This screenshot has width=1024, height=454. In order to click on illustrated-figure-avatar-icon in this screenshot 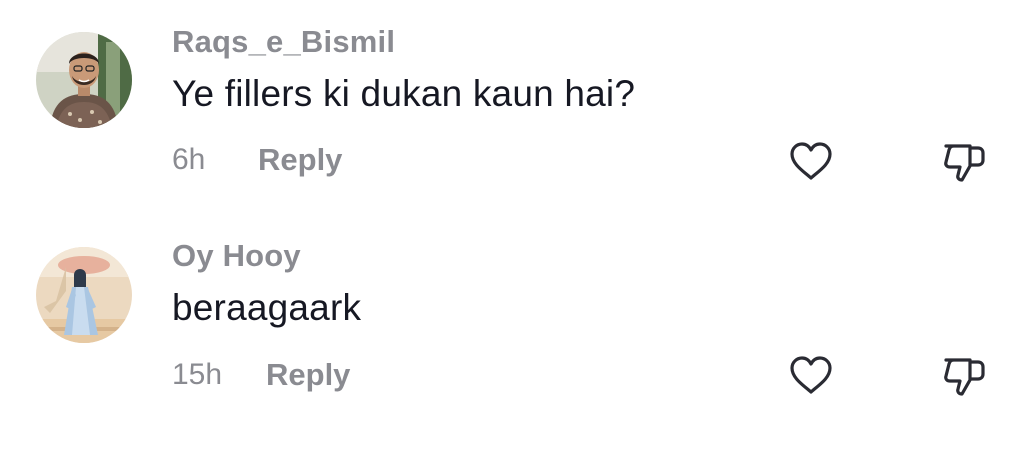, I will do `click(84, 295)`.